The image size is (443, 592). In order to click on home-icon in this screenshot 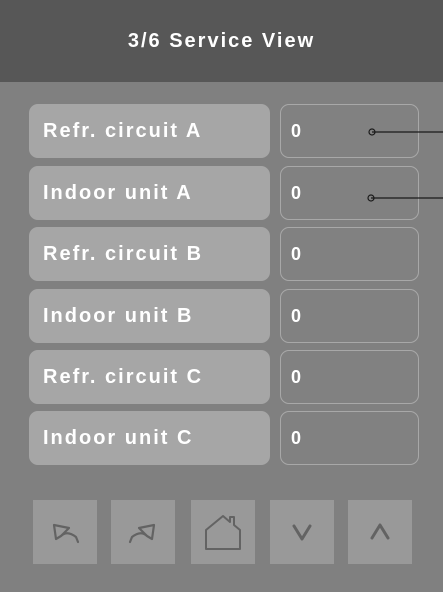, I will do `click(223, 532)`.